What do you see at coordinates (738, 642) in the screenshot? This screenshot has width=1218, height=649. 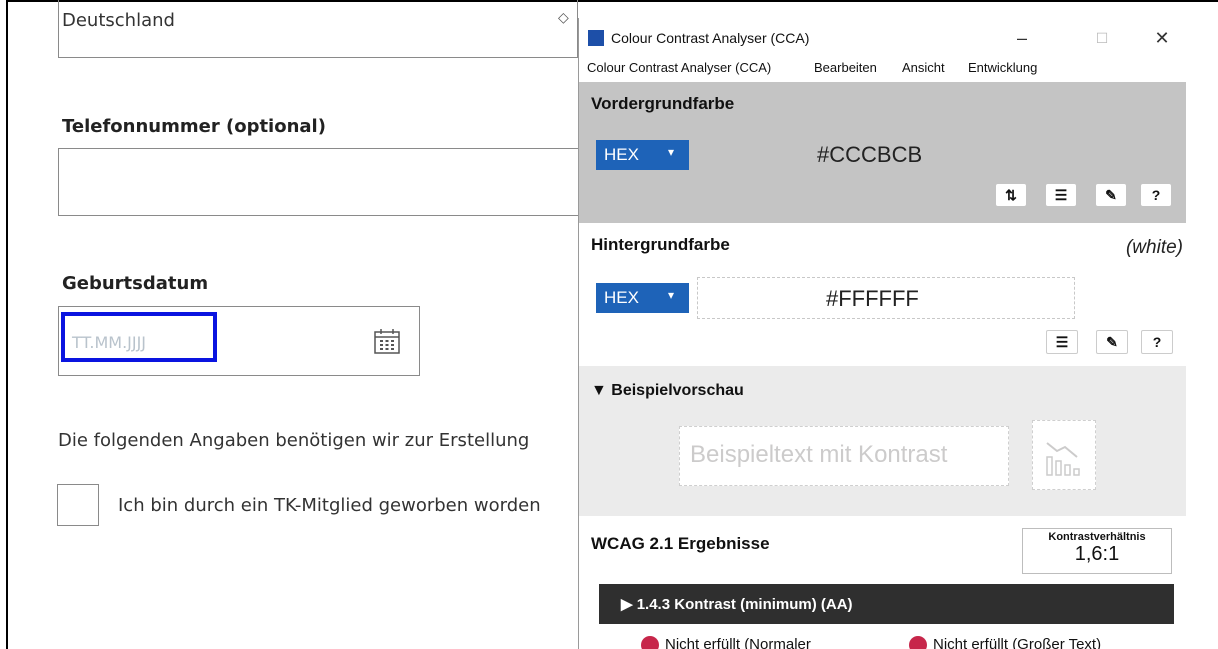 I see `result-normal-label: Nicht erfüllt (Normaler` at bounding box center [738, 642].